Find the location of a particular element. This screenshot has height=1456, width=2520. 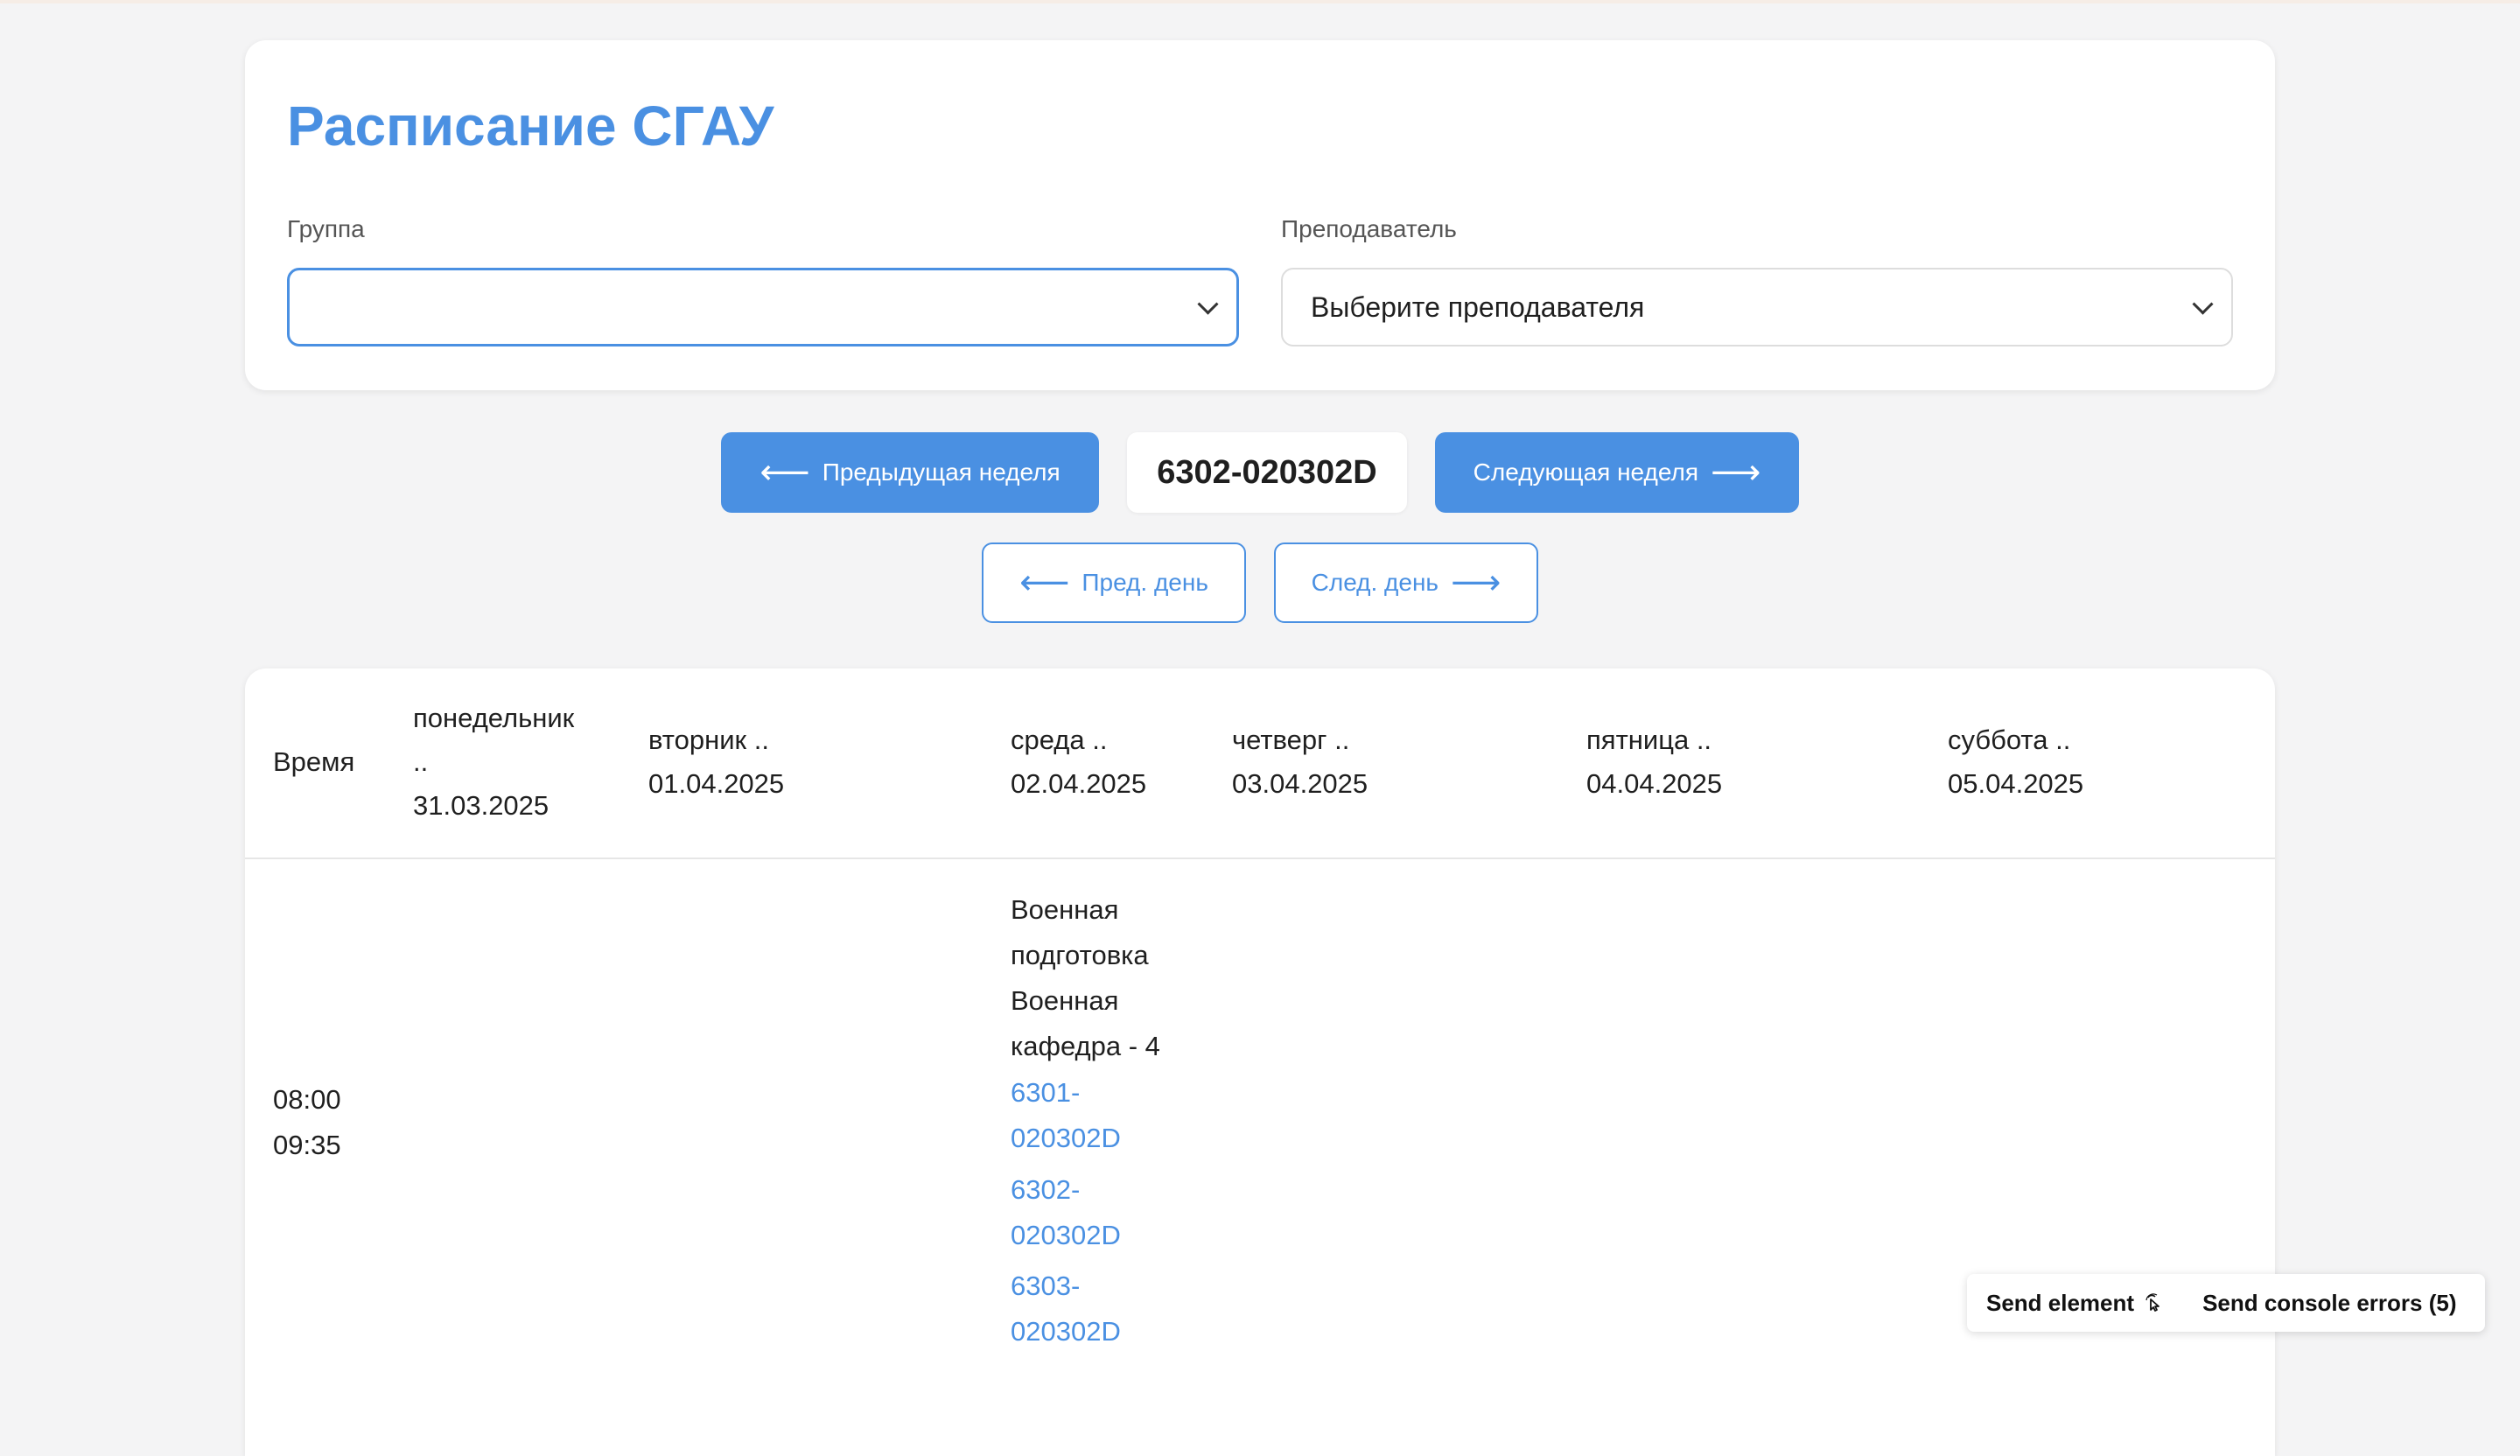

group-link-line: 6301- is located at coordinates (1046, 1092).